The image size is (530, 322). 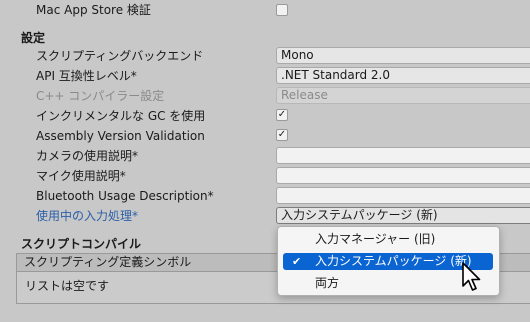 I want to click on popup-option-label: 両方, so click(x=327, y=283).